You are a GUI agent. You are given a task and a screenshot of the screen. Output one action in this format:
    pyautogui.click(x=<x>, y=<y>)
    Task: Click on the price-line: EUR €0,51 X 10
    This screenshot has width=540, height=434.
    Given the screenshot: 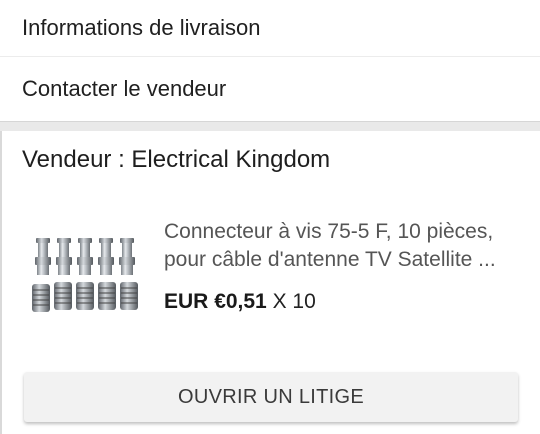 What is the action you would take?
    pyautogui.click(x=240, y=302)
    